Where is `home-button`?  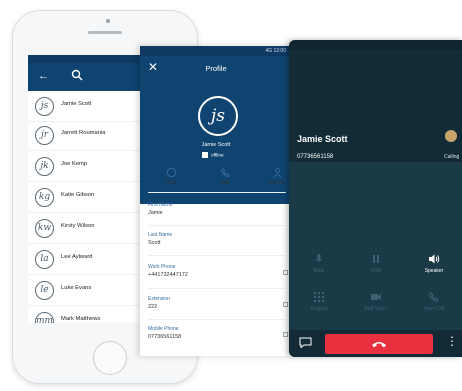 home-button is located at coordinates (110, 358).